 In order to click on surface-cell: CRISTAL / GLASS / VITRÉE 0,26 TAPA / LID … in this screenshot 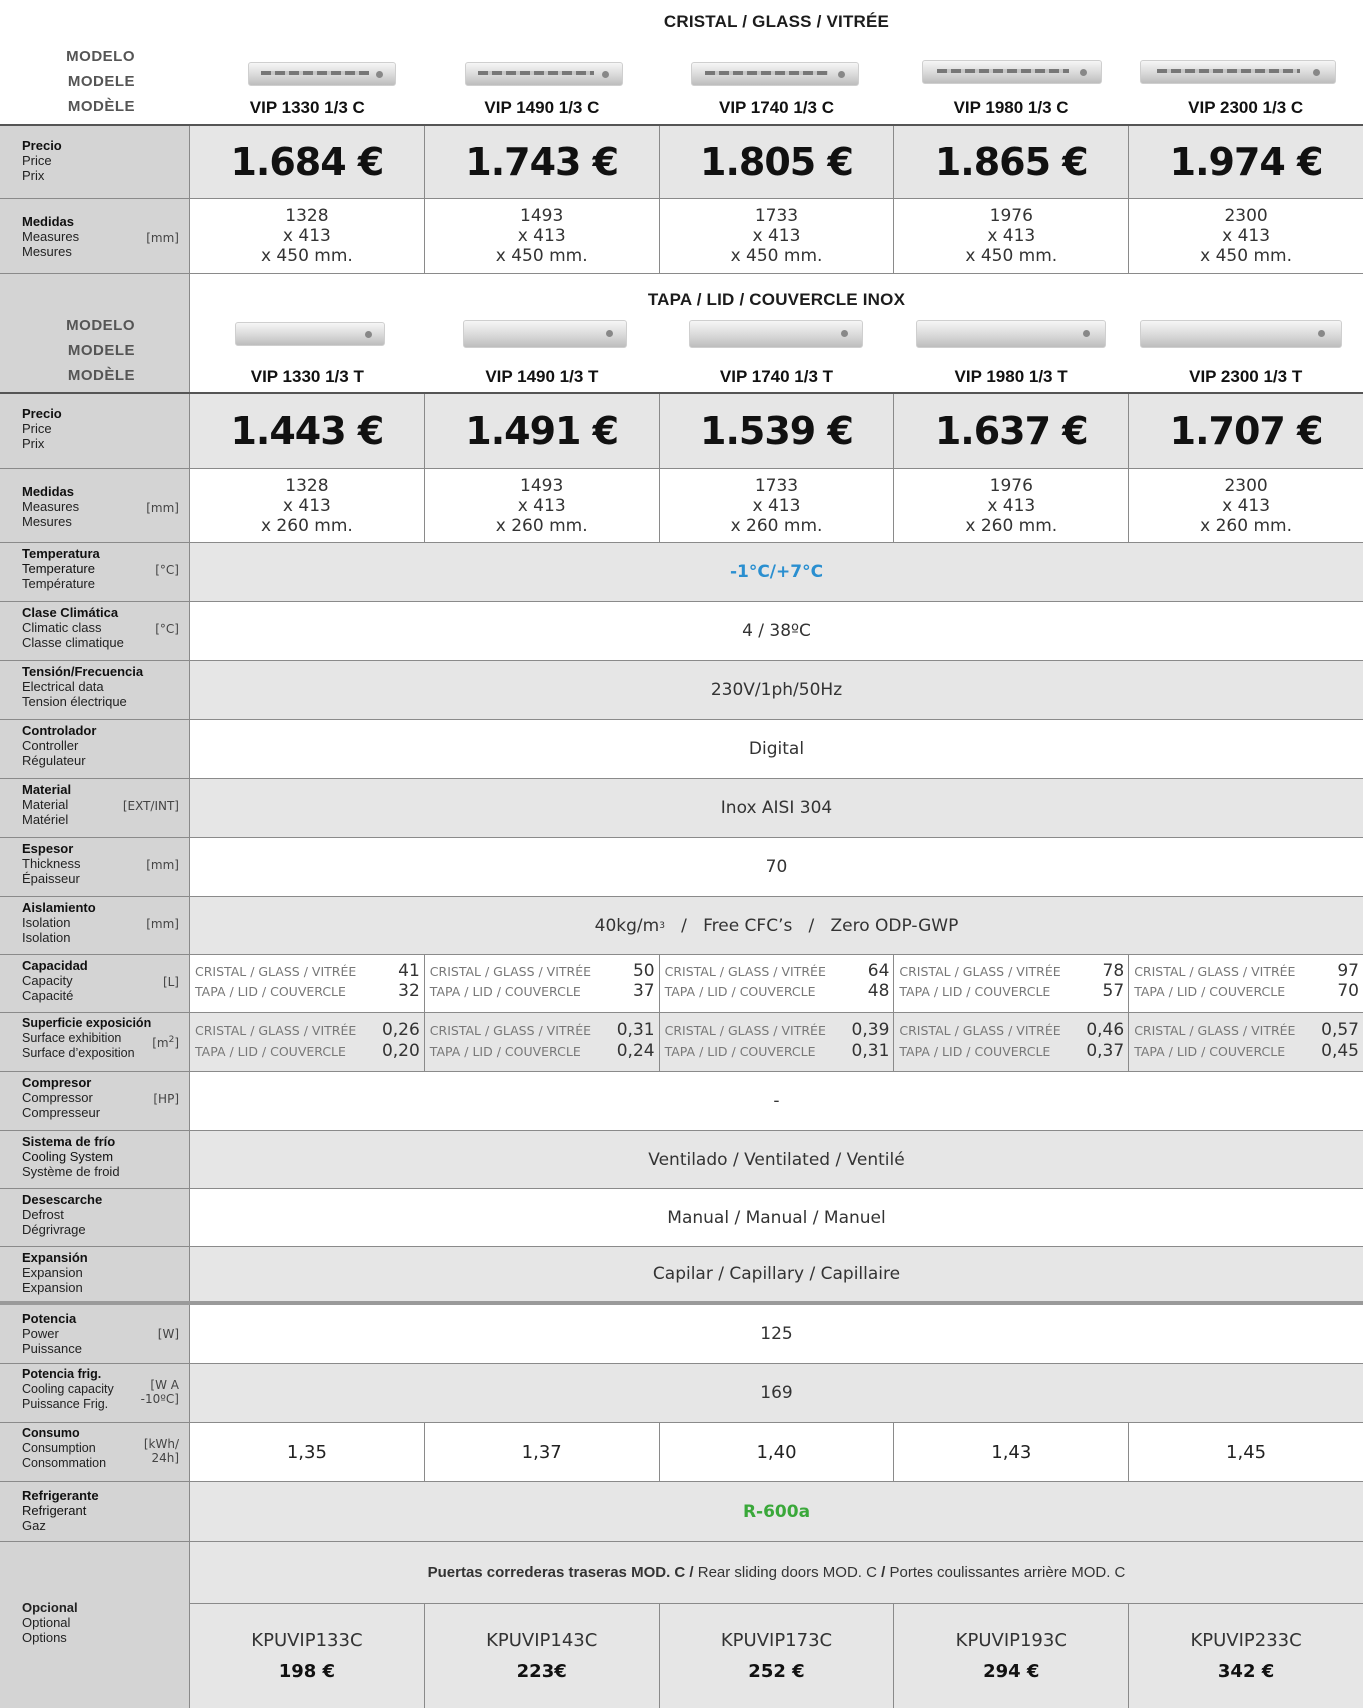, I will do `click(307, 1042)`.